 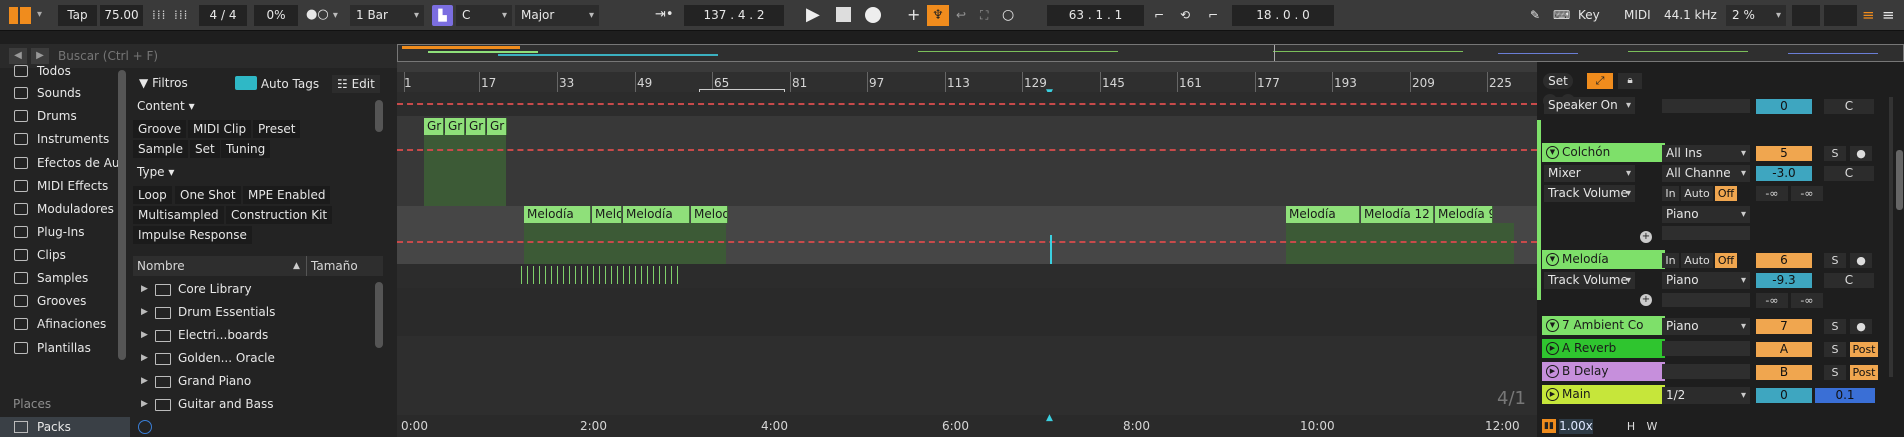 What do you see at coordinates (967, 300) in the screenshot?
I see `lane-reverb` at bounding box center [967, 300].